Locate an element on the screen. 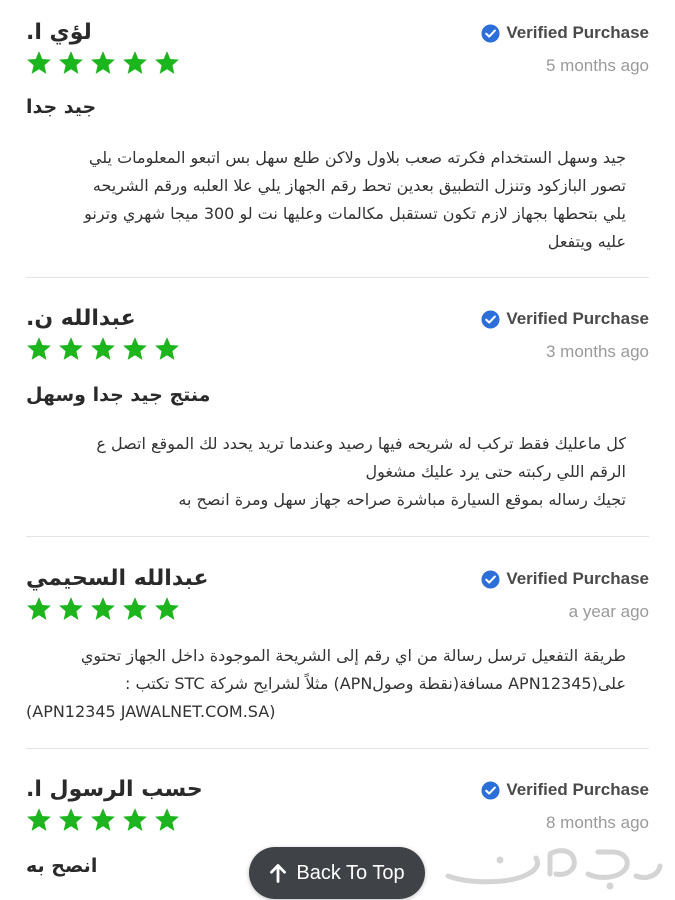  reviewer-name: لؤي ا. is located at coordinates (59, 32).